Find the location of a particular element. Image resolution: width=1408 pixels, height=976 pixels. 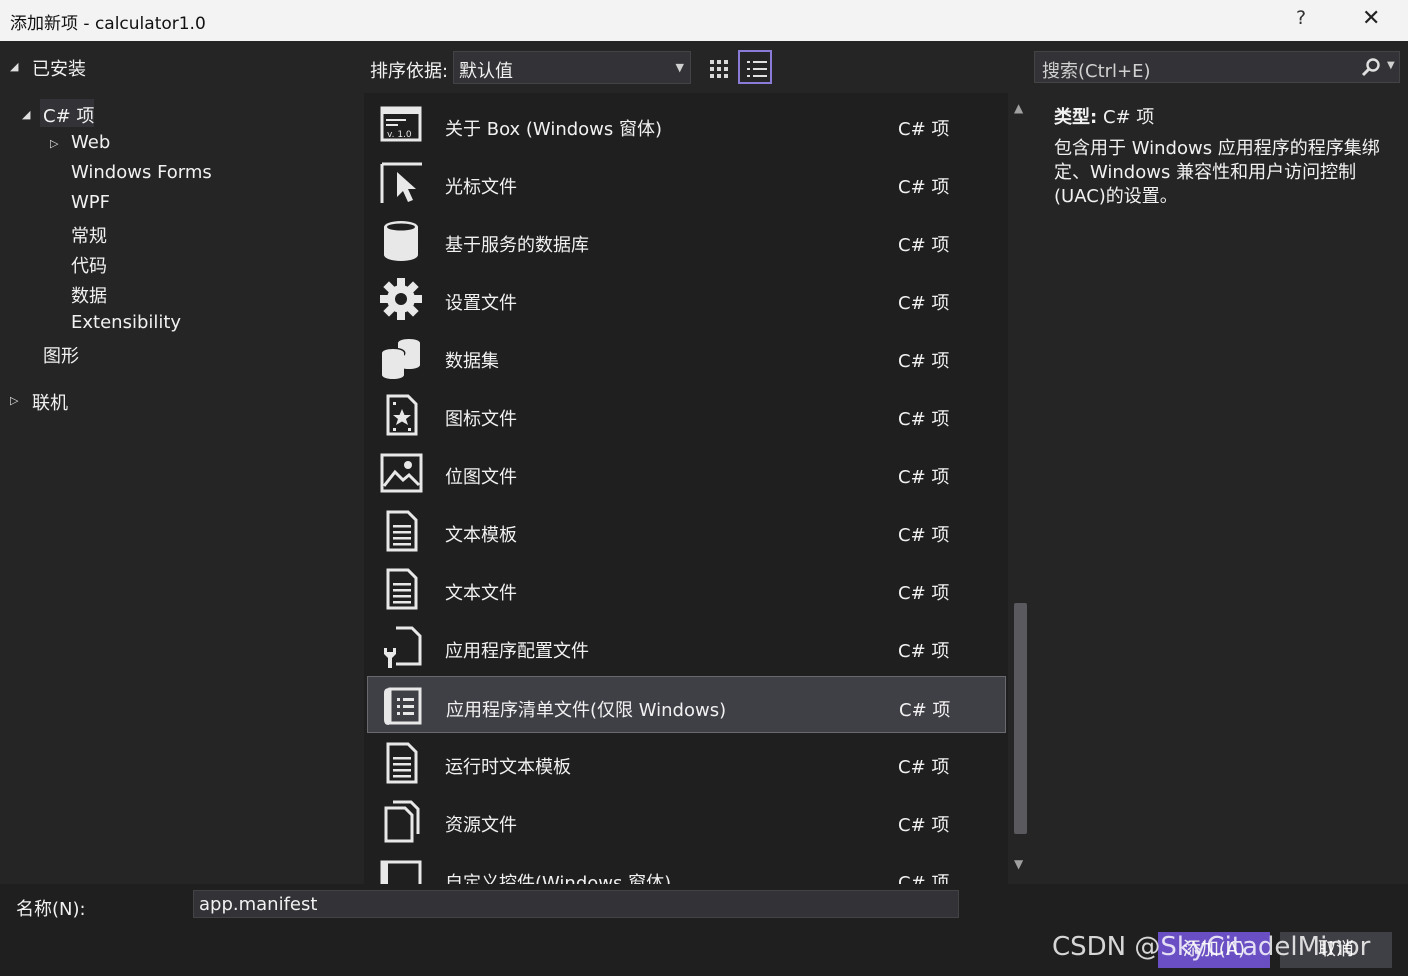

template-list-item: 文本文件 C# 项 is located at coordinates (686, 588).